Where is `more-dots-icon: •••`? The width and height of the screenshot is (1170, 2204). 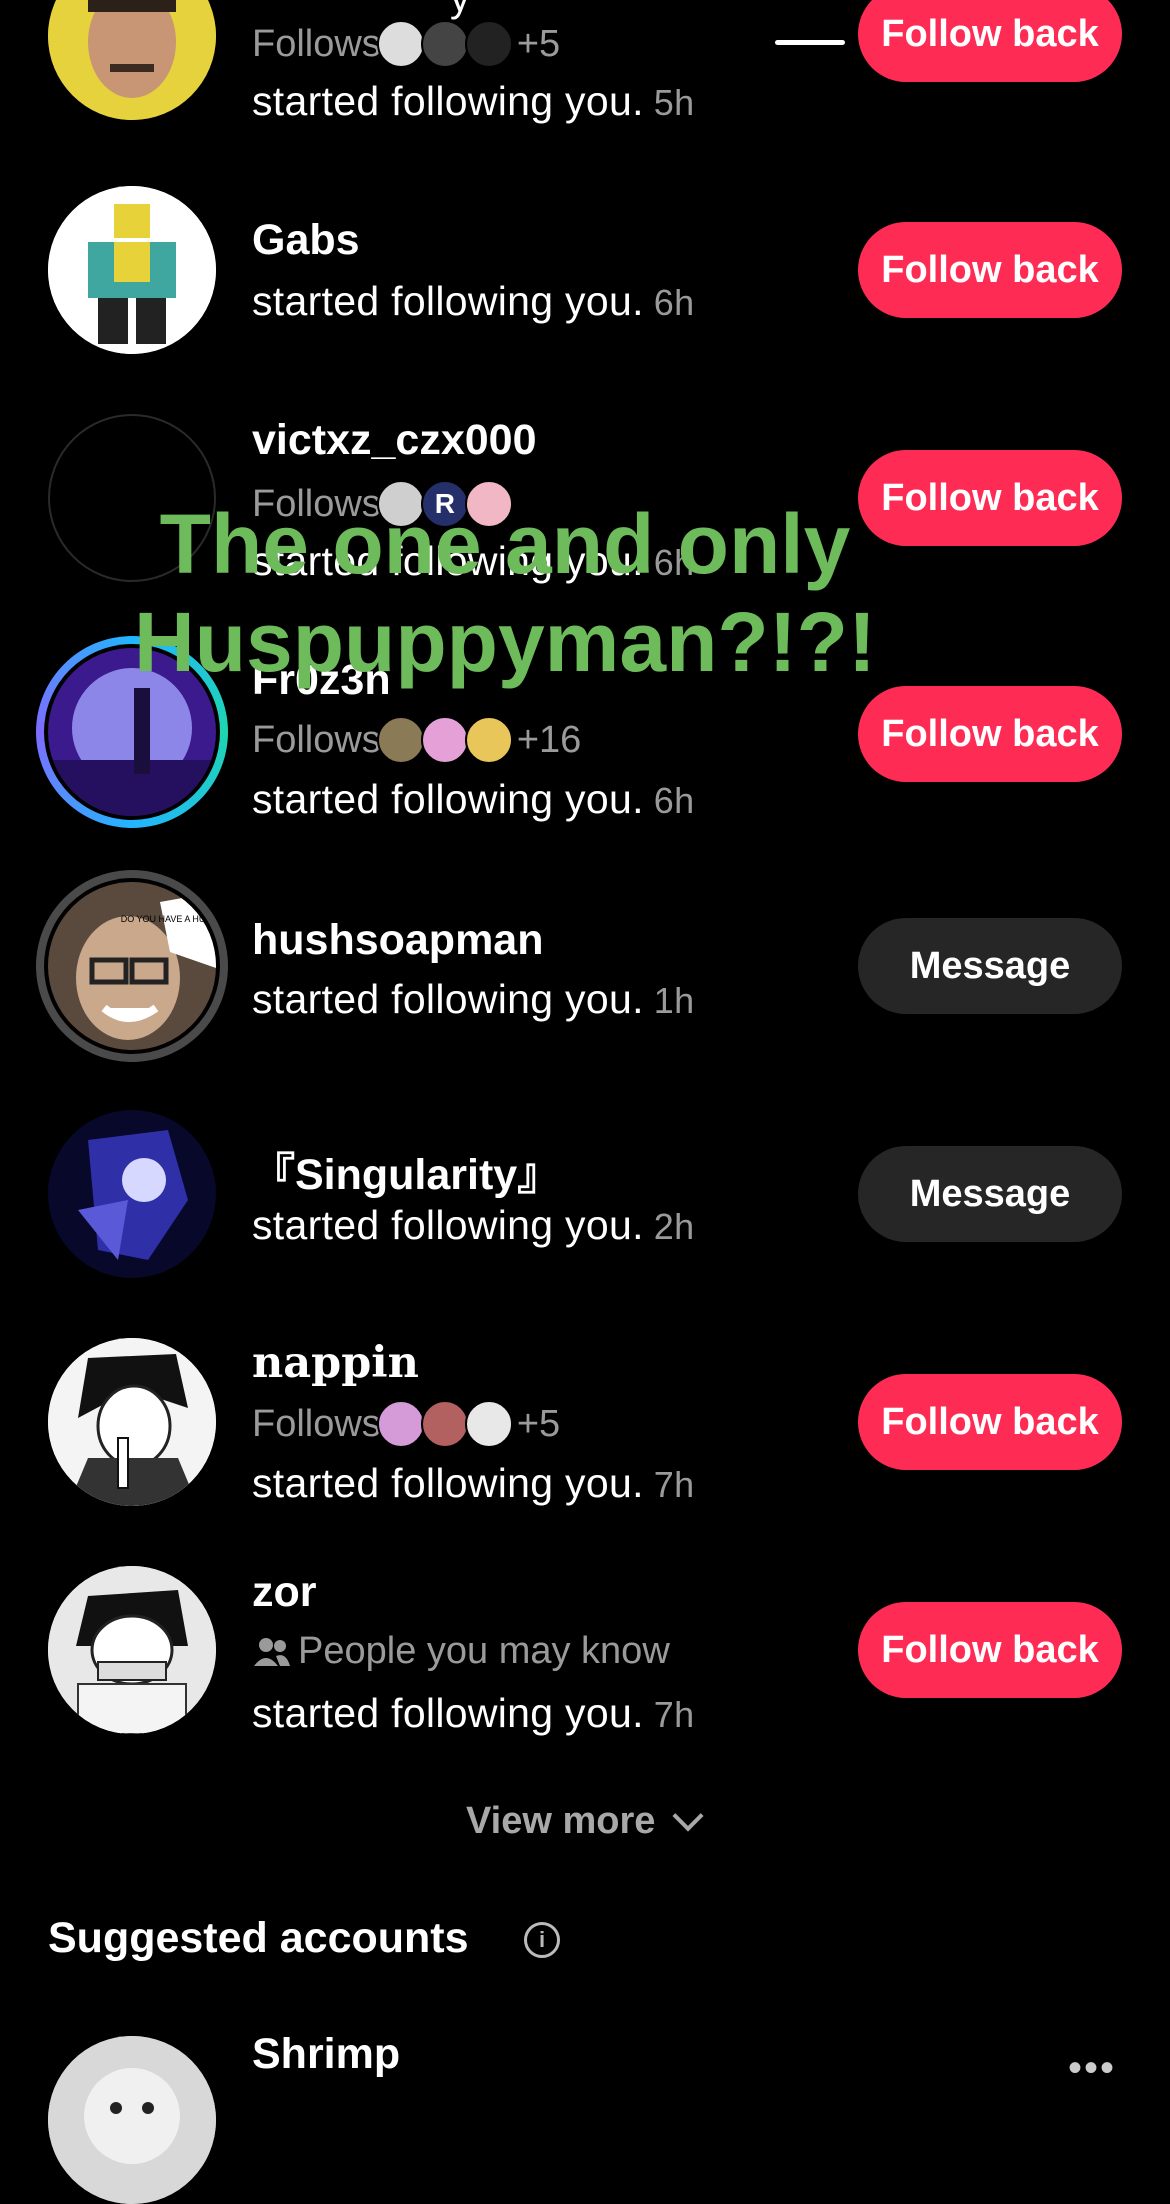 more-dots-icon: ••• is located at coordinates (1092, 2068).